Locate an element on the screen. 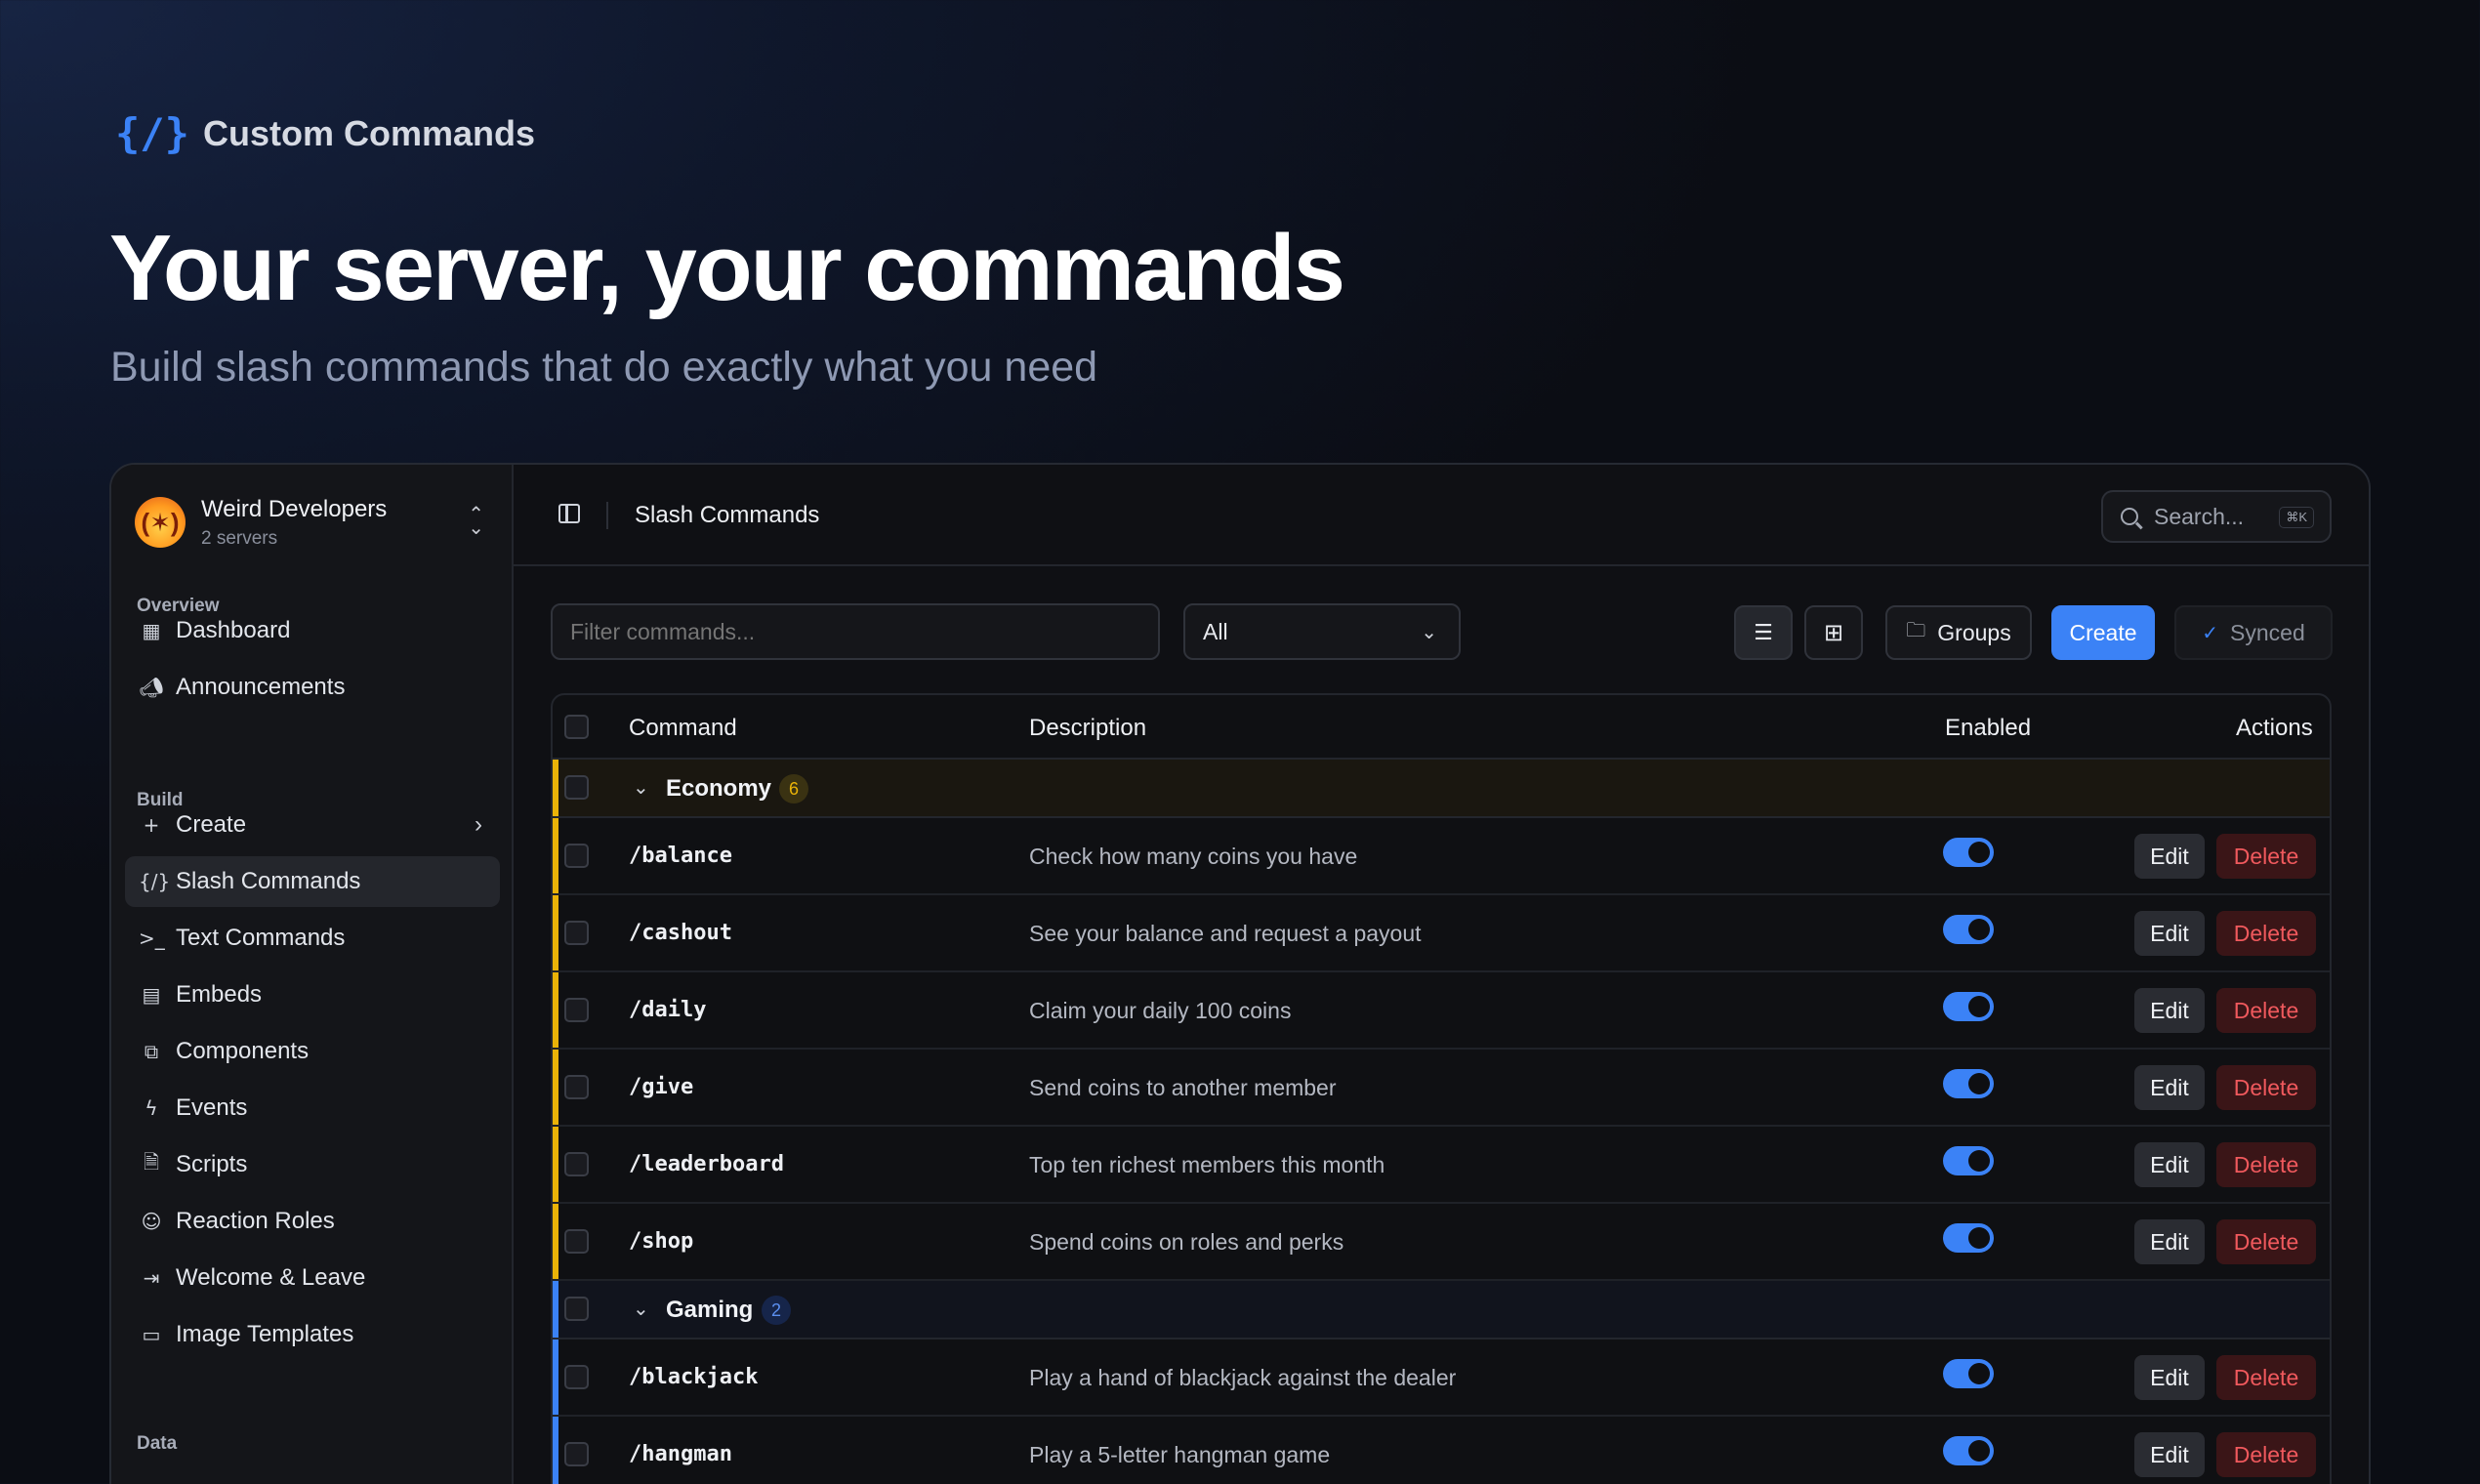 Image resolution: width=2480 pixels, height=1484 pixels. create-button-label: Create is located at coordinates (2103, 632).